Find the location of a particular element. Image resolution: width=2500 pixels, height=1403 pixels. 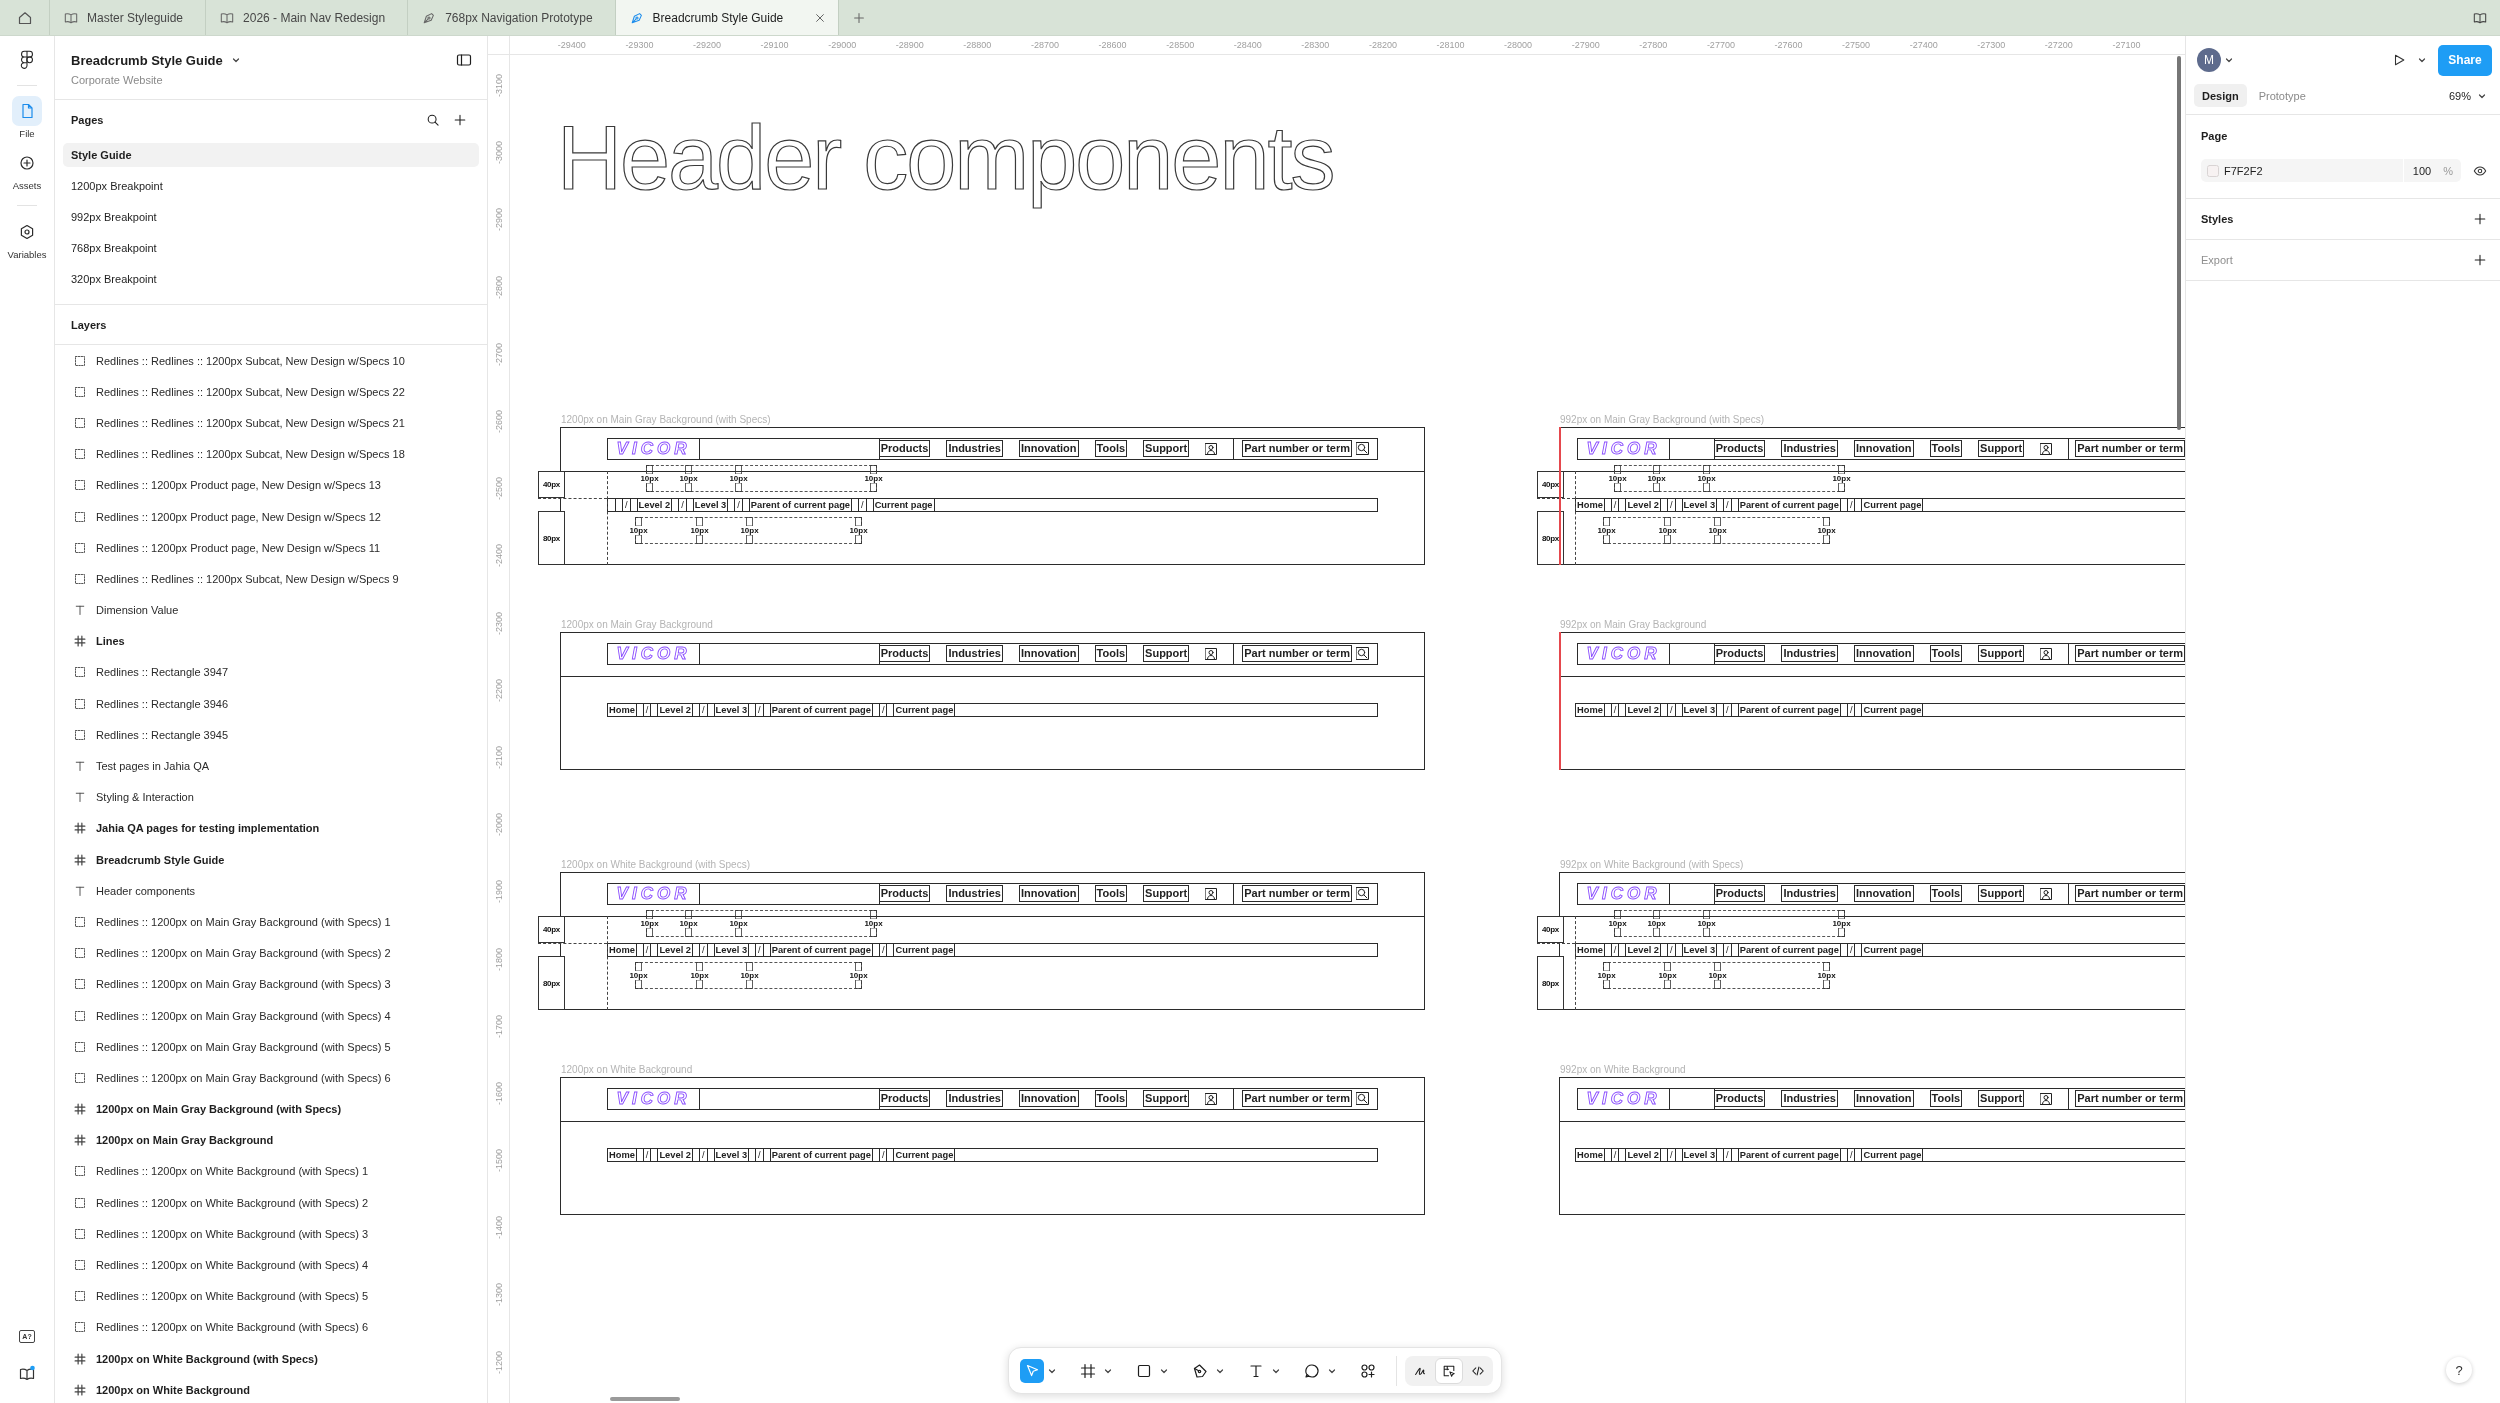

play-icon is located at coordinates (2399, 60).